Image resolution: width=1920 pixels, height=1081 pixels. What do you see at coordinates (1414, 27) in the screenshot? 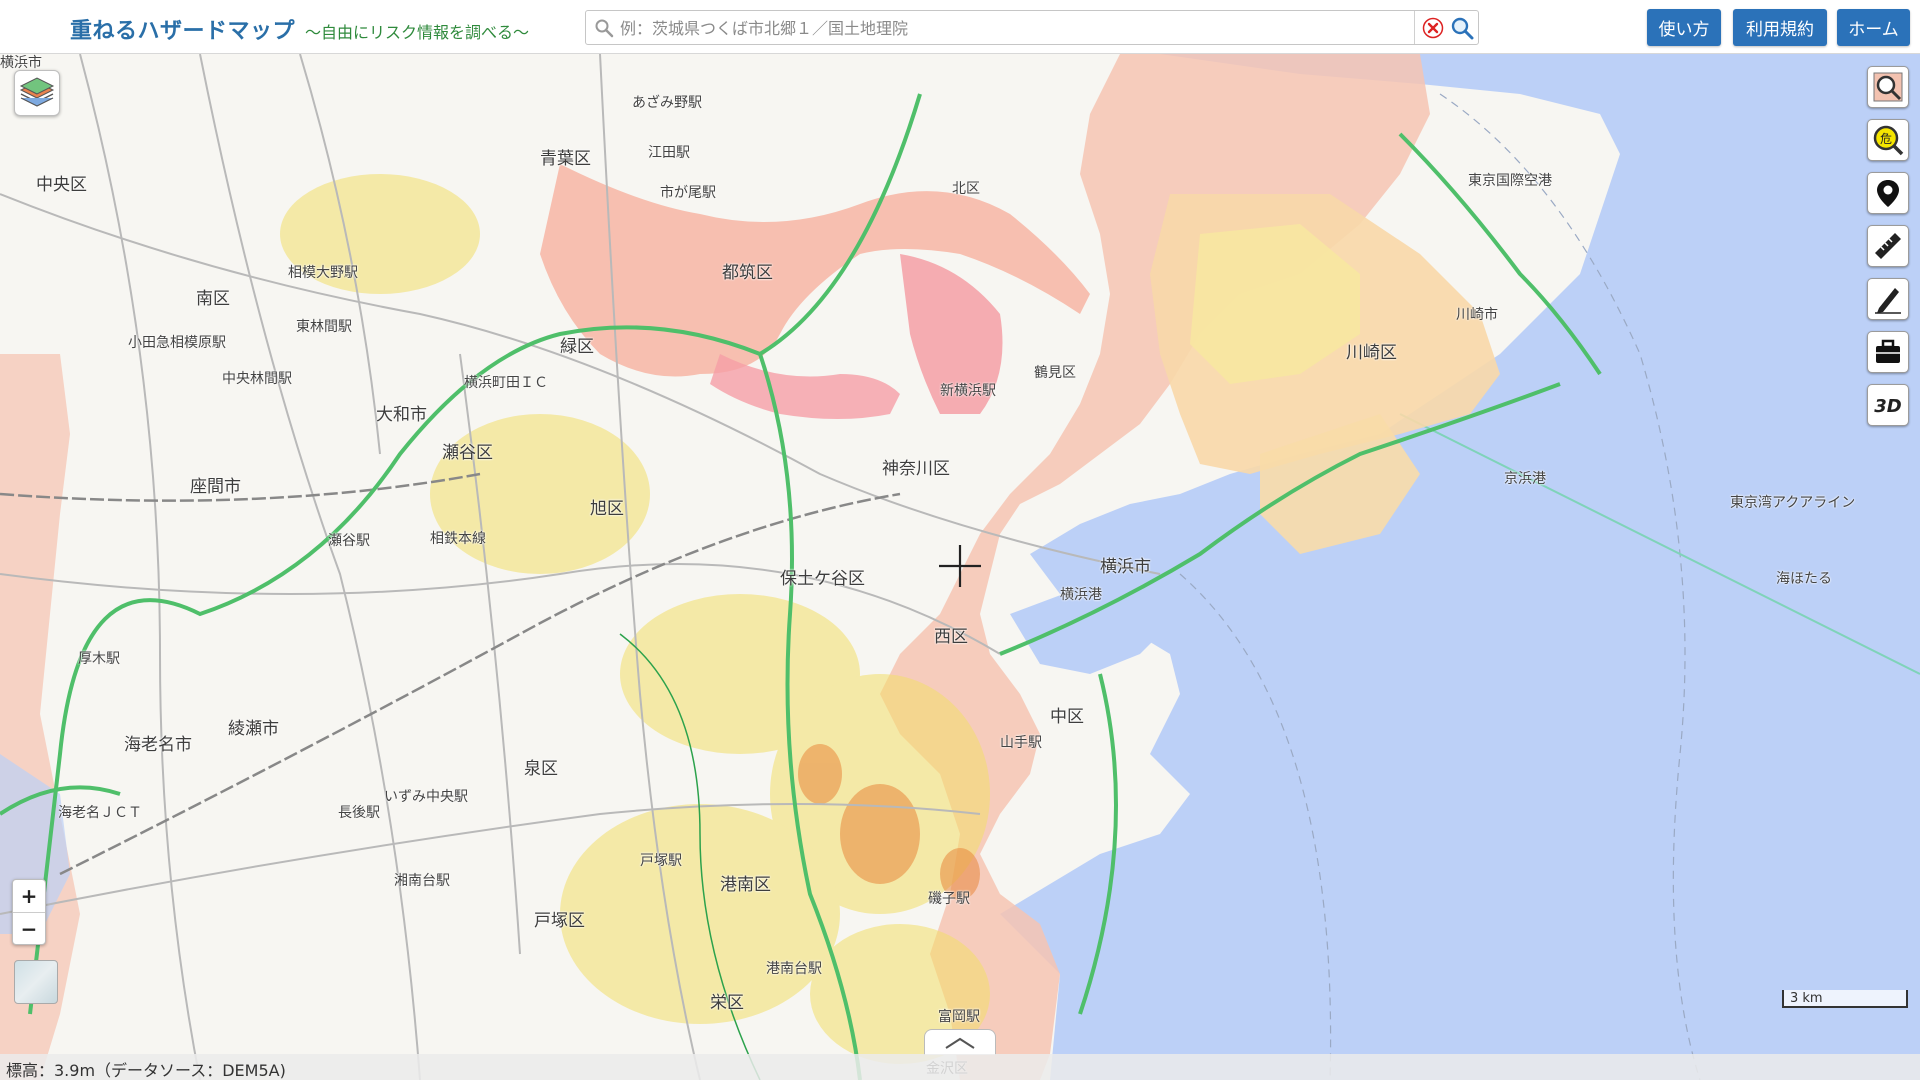
I see `search-divider` at bounding box center [1414, 27].